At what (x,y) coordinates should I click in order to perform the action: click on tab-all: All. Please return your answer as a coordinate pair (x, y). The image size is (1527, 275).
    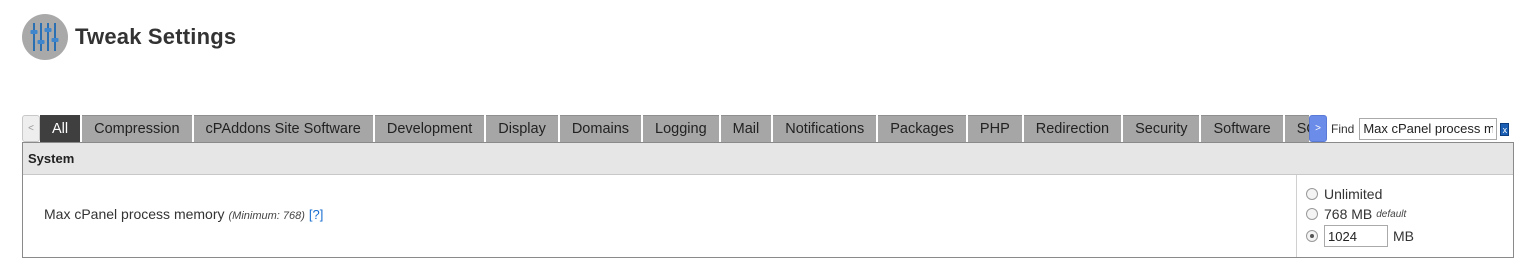
    Looking at the image, I should click on (60, 128).